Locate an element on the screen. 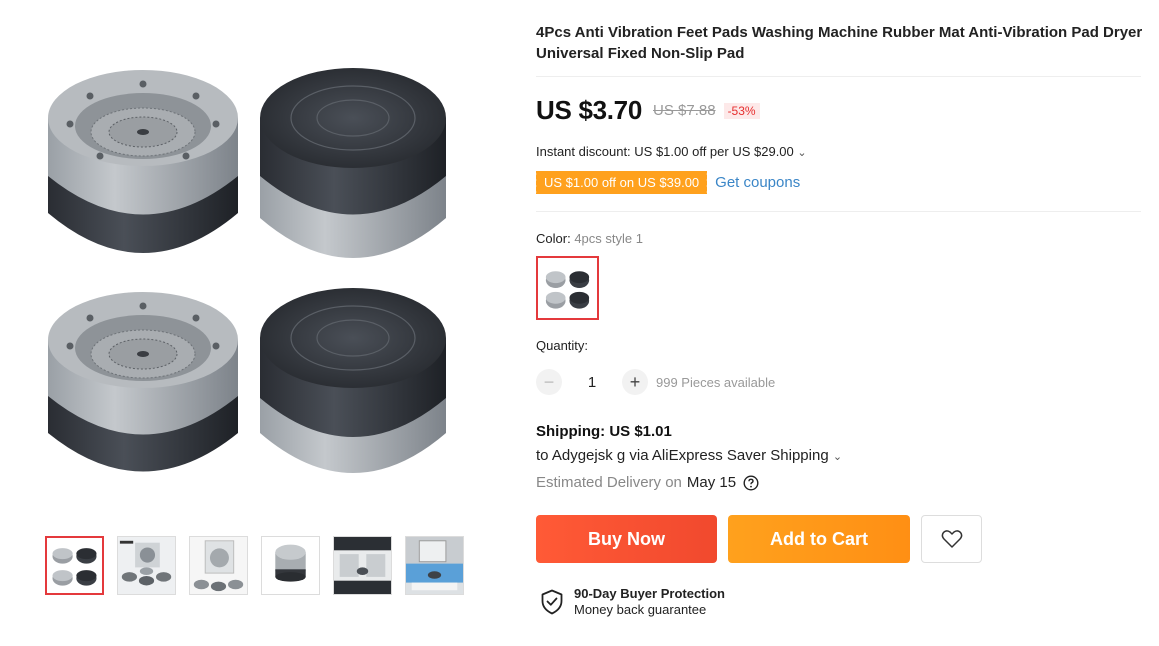  get-coupons-link: Get coupons is located at coordinates (757, 182).